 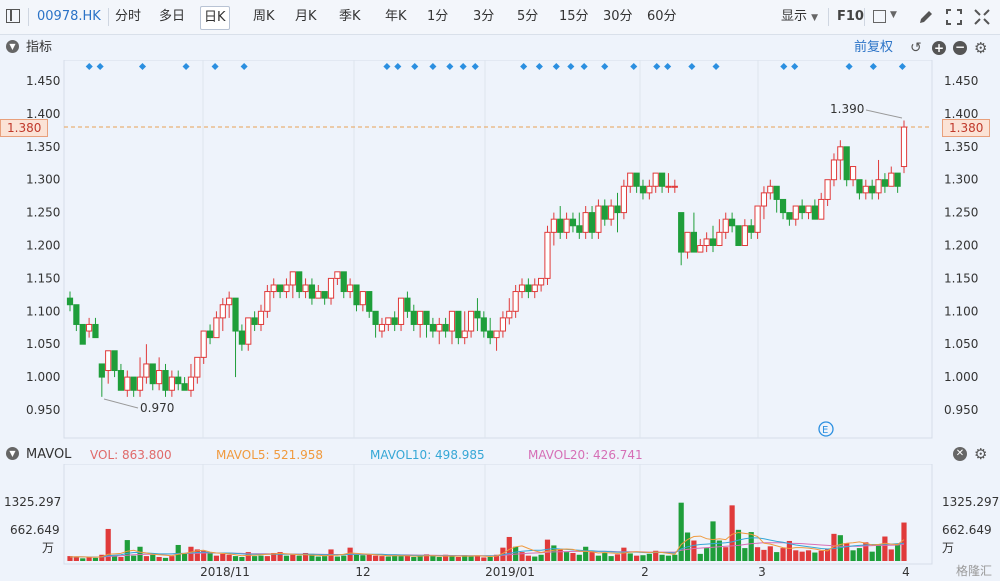 What do you see at coordinates (970, 502) in the screenshot?
I see `vol-tick-top-right: 1325.297` at bounding box center [970, 502].